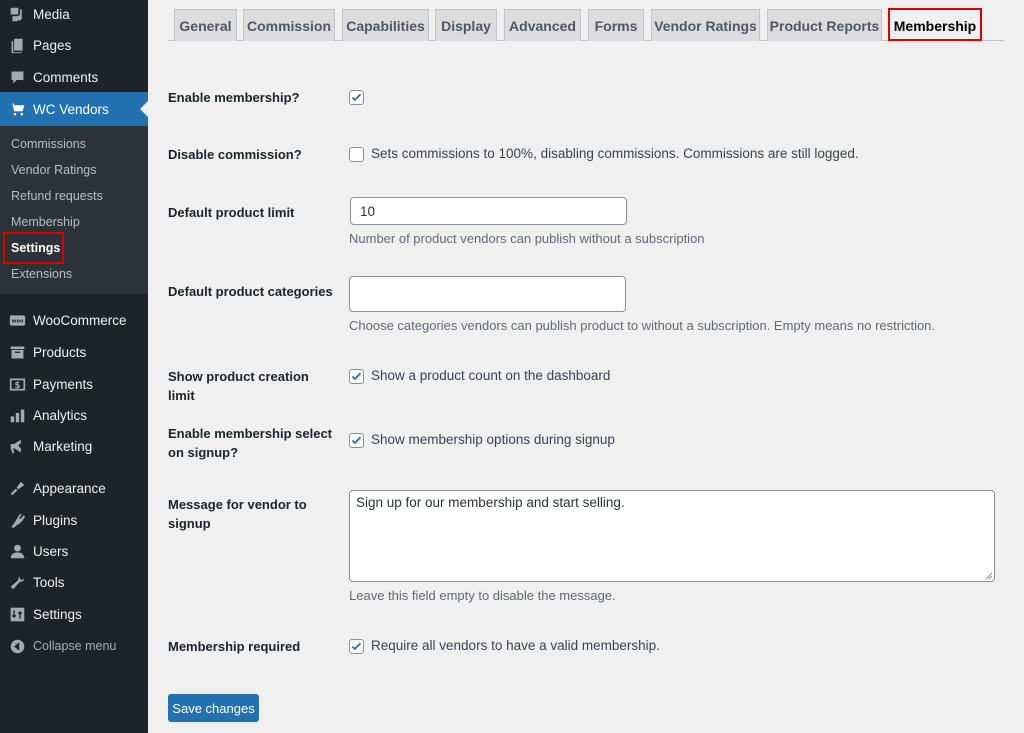  I want to click on enable-membership-checkbox, so click(356, 97).